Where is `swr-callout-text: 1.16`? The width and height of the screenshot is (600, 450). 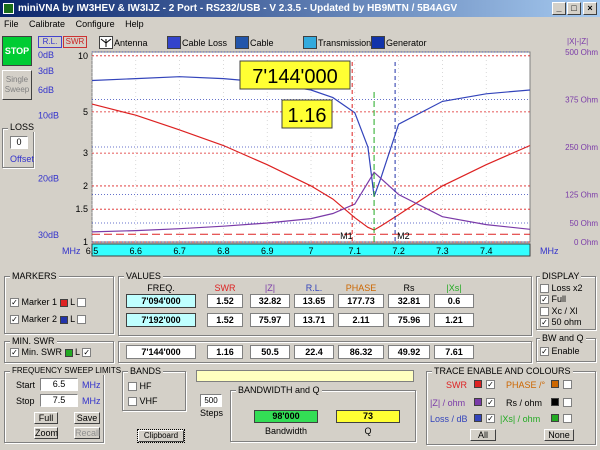
swr-callout-text: 1.16 is located at coordinates (307, 116).